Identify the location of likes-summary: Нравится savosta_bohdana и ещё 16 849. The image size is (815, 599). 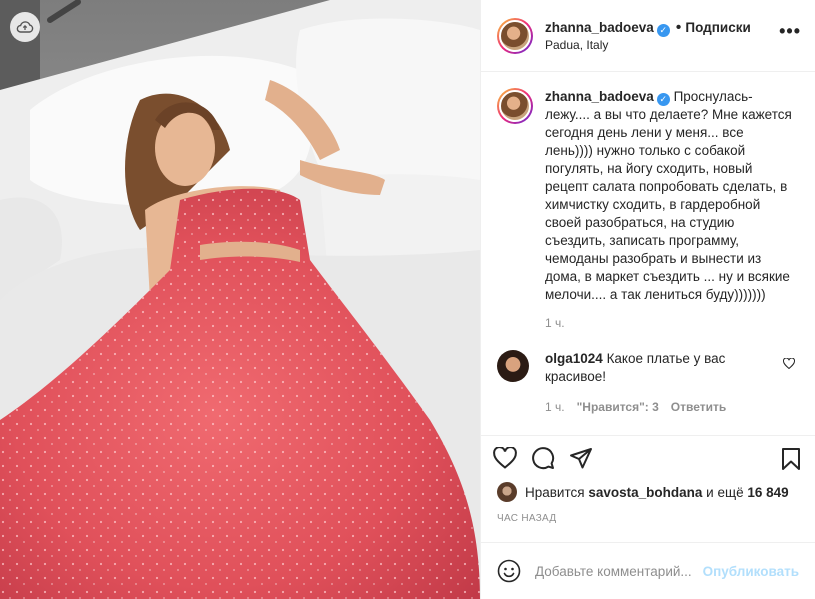
(648, 492).